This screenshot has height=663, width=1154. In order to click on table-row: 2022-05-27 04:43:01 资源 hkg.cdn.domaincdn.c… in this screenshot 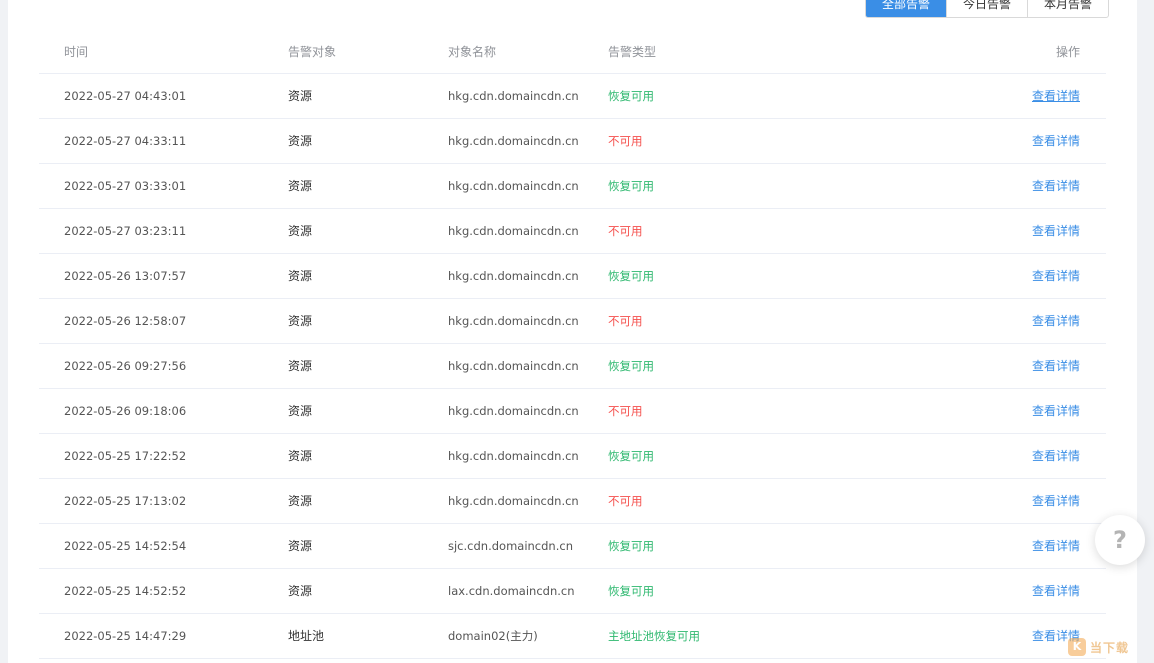, I will do `click(572, 96)`.